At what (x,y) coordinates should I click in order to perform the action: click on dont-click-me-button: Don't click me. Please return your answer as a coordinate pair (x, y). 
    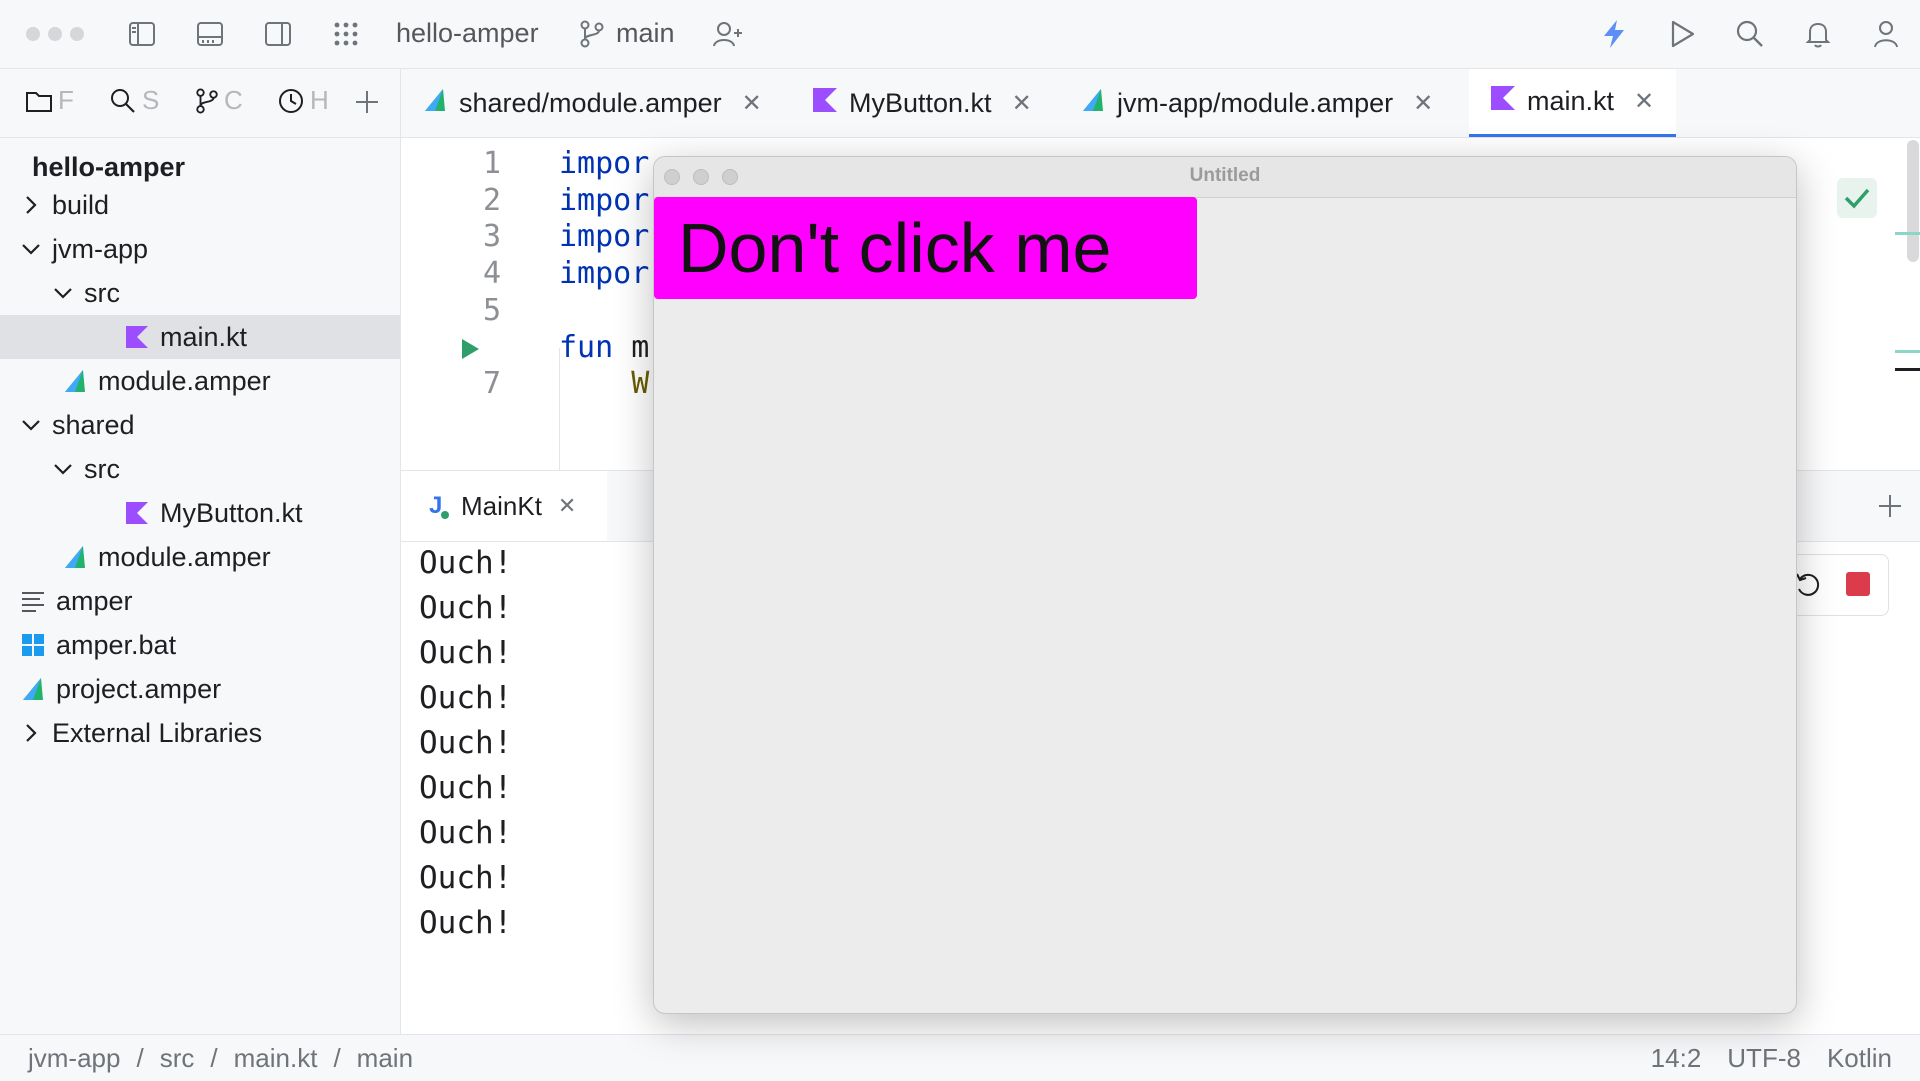
    Looking at the image, I should click on (925, 248).